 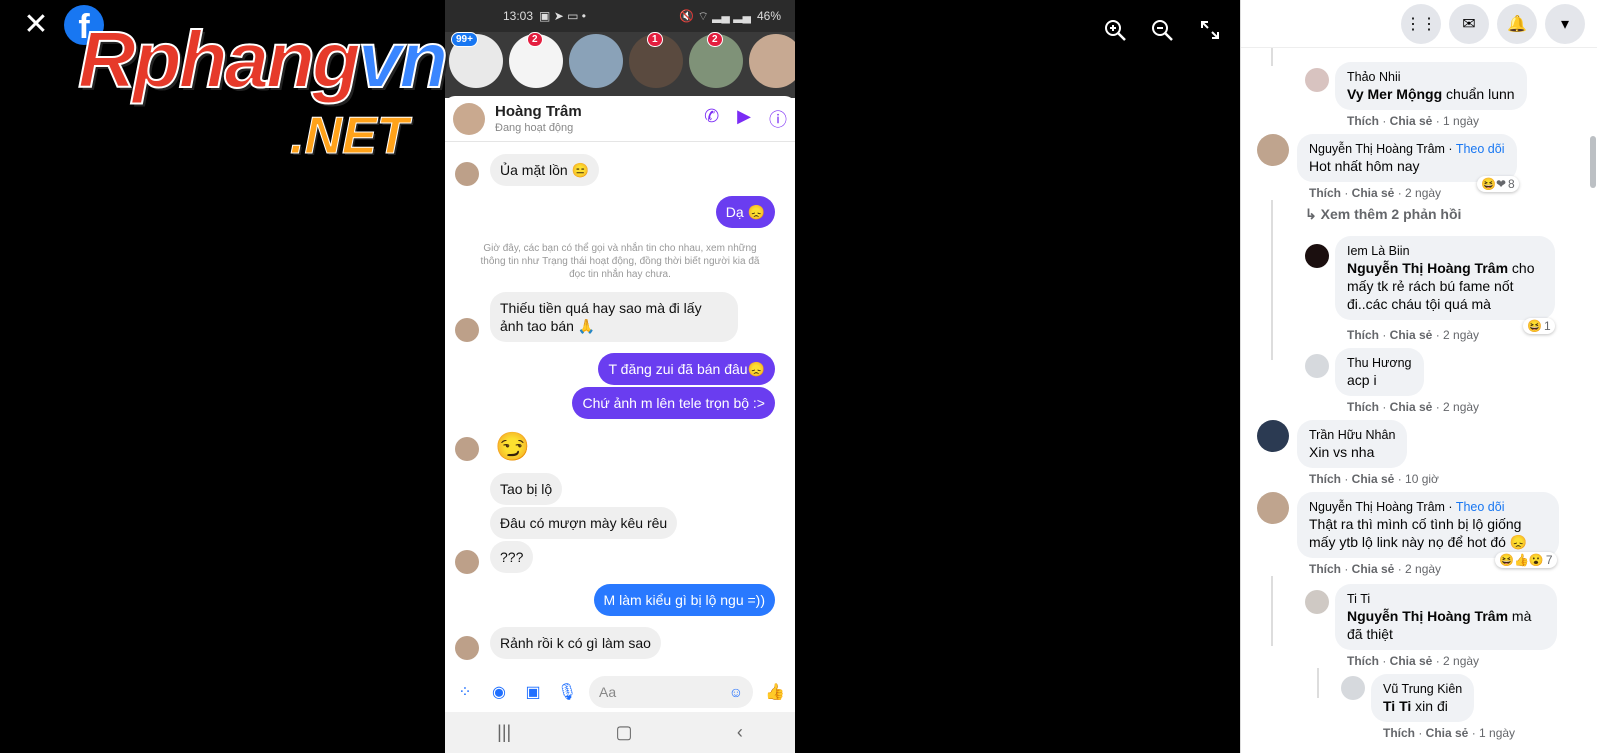 What do you see at coordinates (1374, 479) in the screenshot?
I see `comment-meta: Thích · Chia sẻ · 10 giờ` at bounding box center [1374, 479].